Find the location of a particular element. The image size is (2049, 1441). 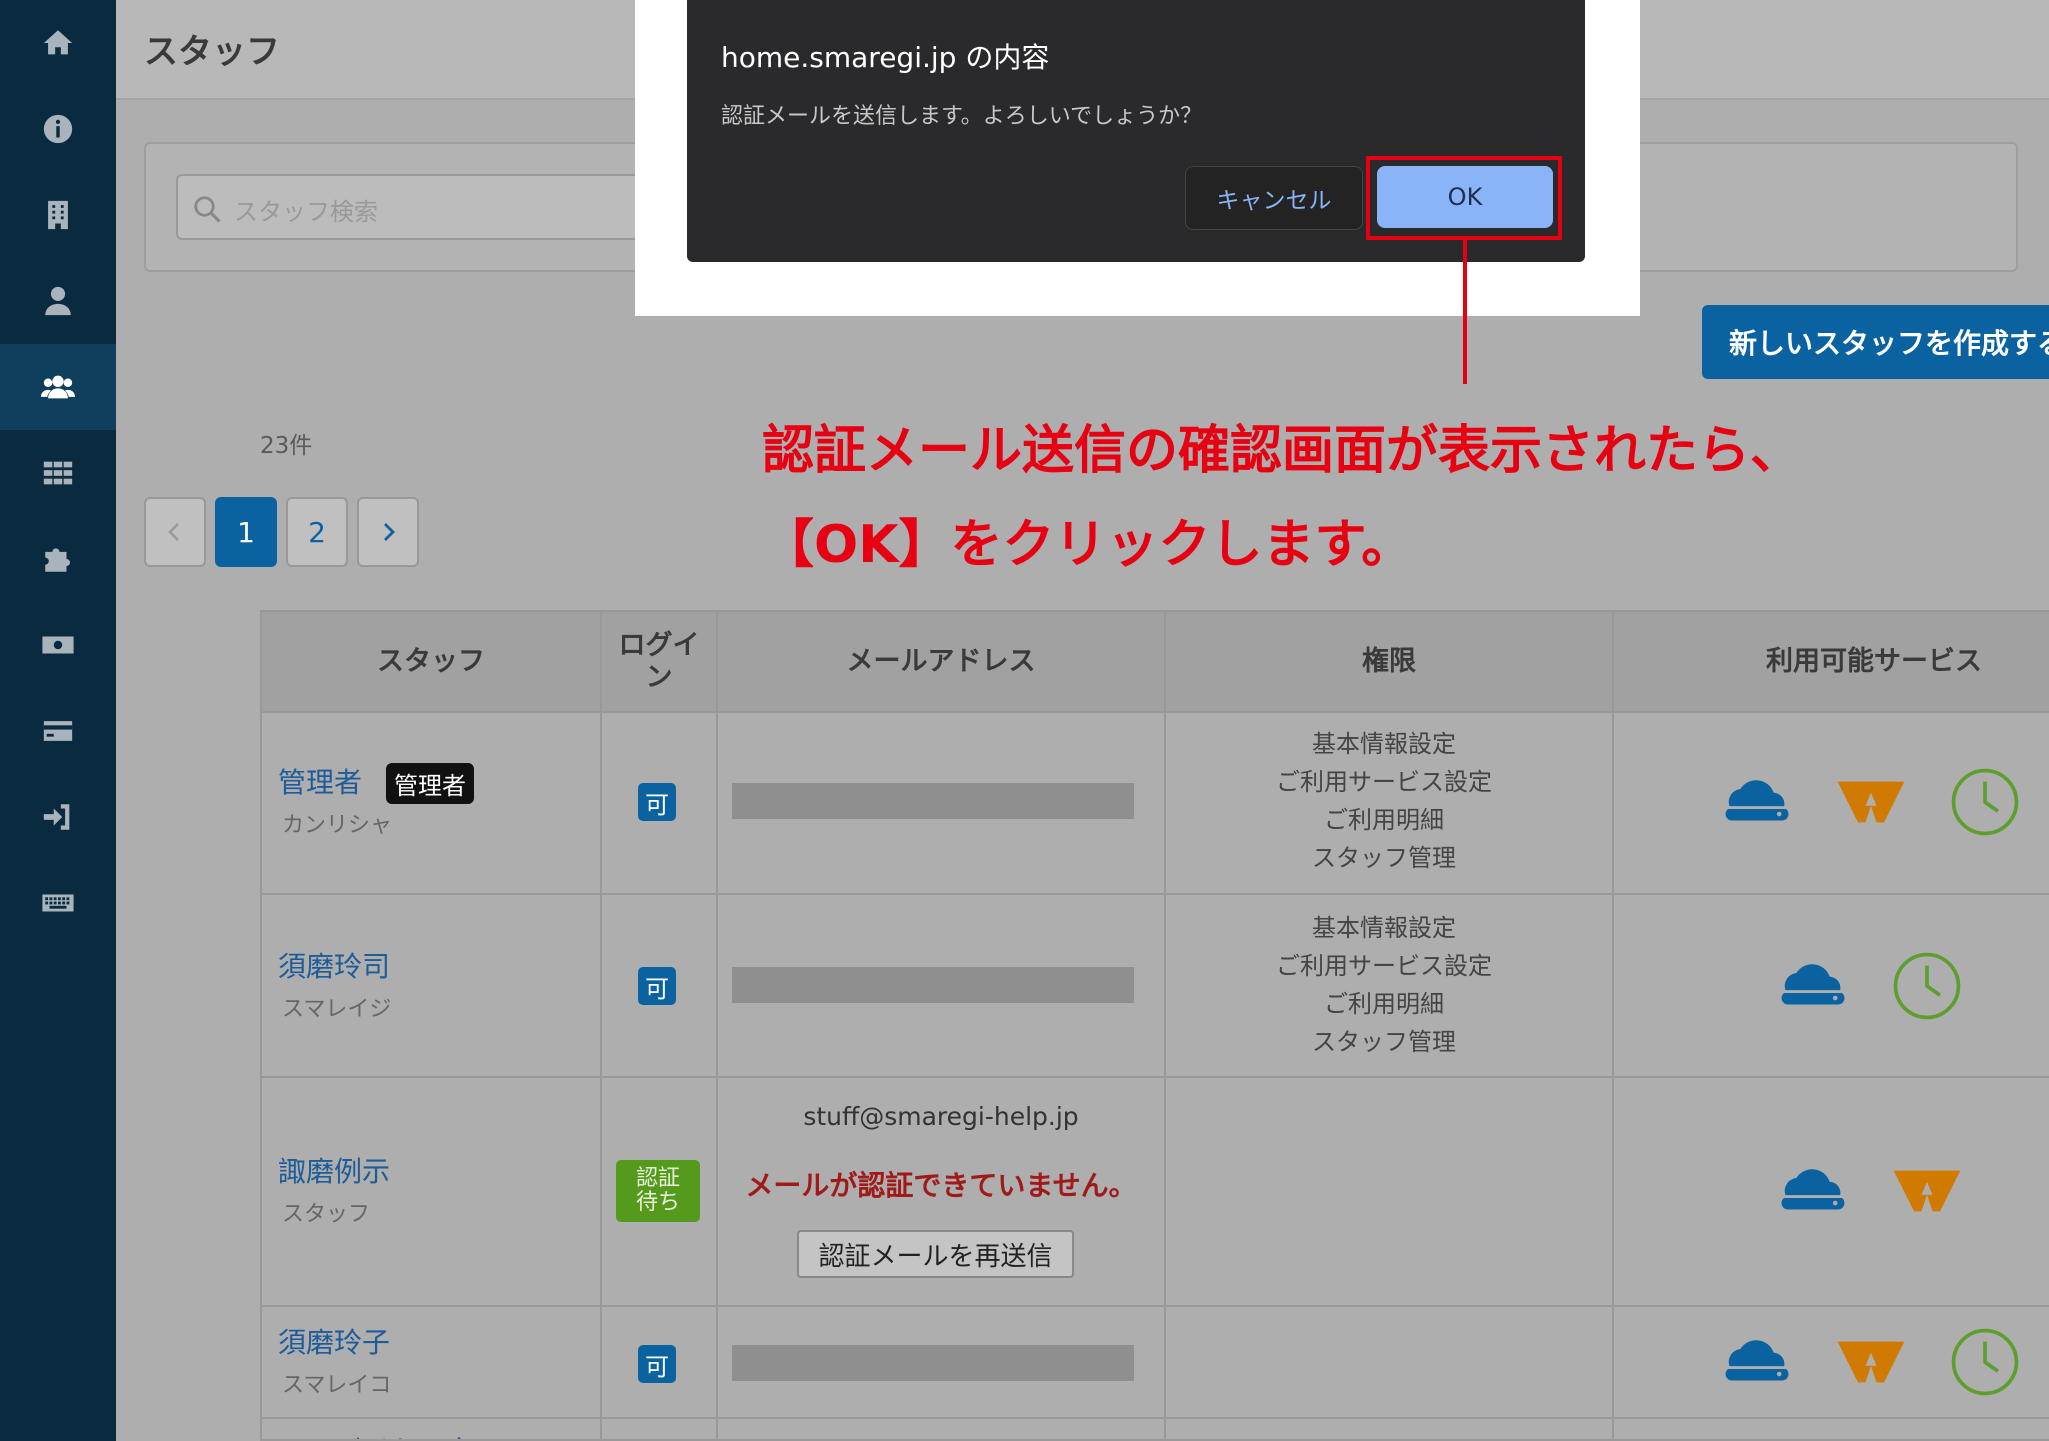

user-icon is located at coordinates (58, 301).